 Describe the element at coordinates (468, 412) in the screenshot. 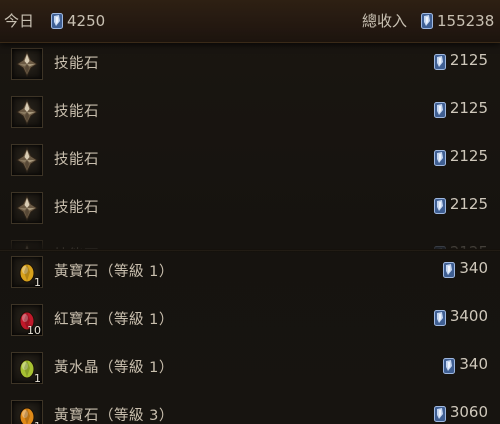

I see `item-price: 3060` at that location.